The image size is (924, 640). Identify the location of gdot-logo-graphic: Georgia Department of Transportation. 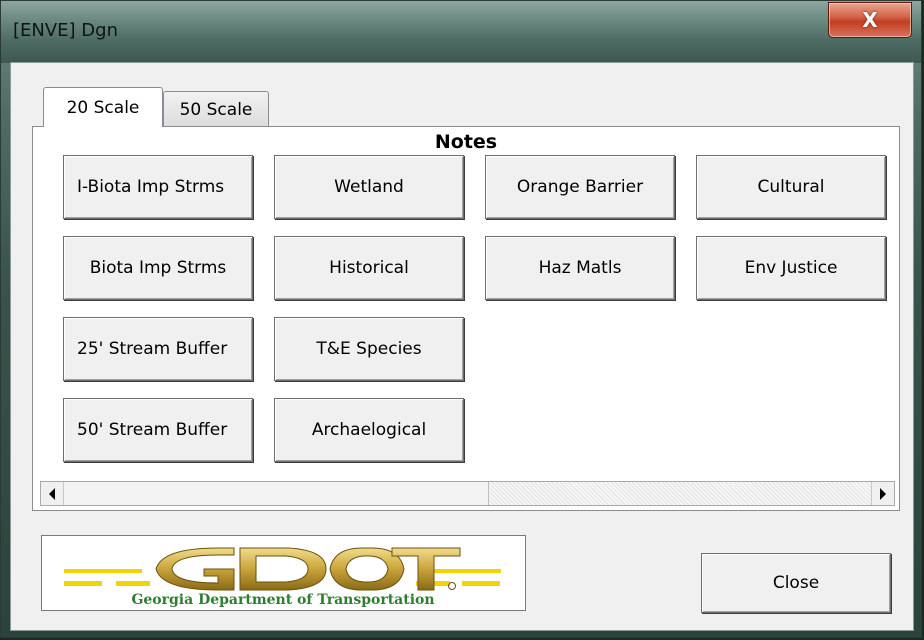
(282, 577).